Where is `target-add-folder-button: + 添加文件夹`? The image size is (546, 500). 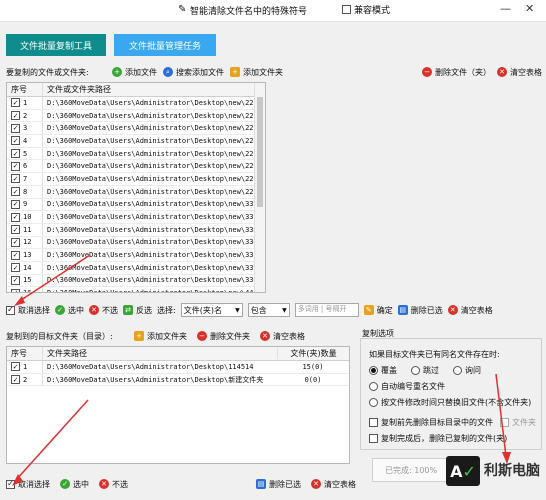
target-add-folder-button: + 添加文件夹 is located at coordinates (160, 336).